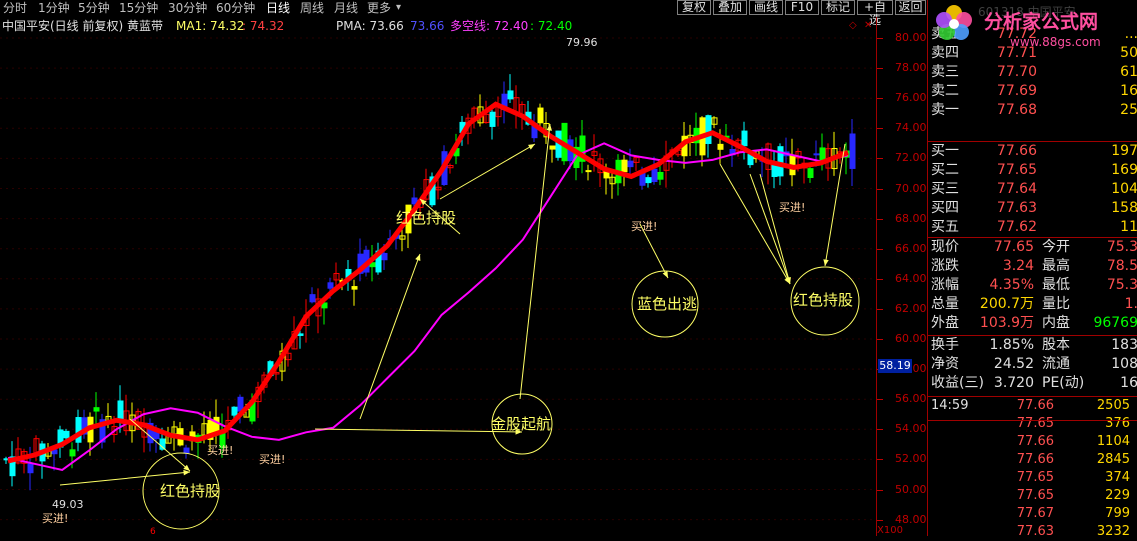 This screenshot has height=541, width=1137. What do you see at coordinates (1016, 170) in the screenshot?
I see `order-price: 77.65` at bounding box center [1016, 170].